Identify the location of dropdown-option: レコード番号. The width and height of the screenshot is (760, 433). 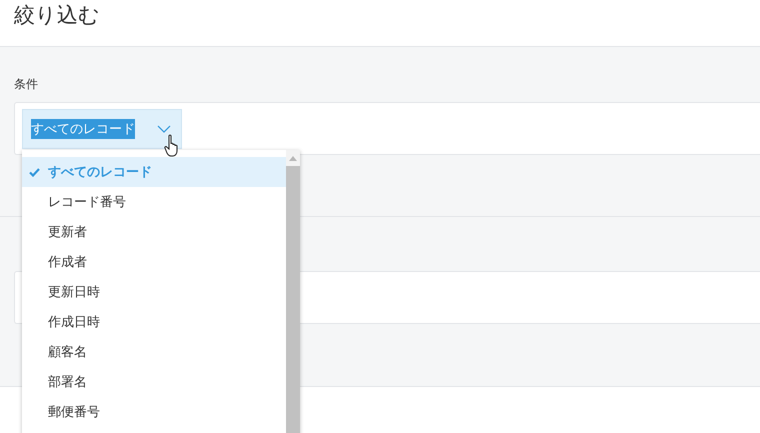
(154, 202).